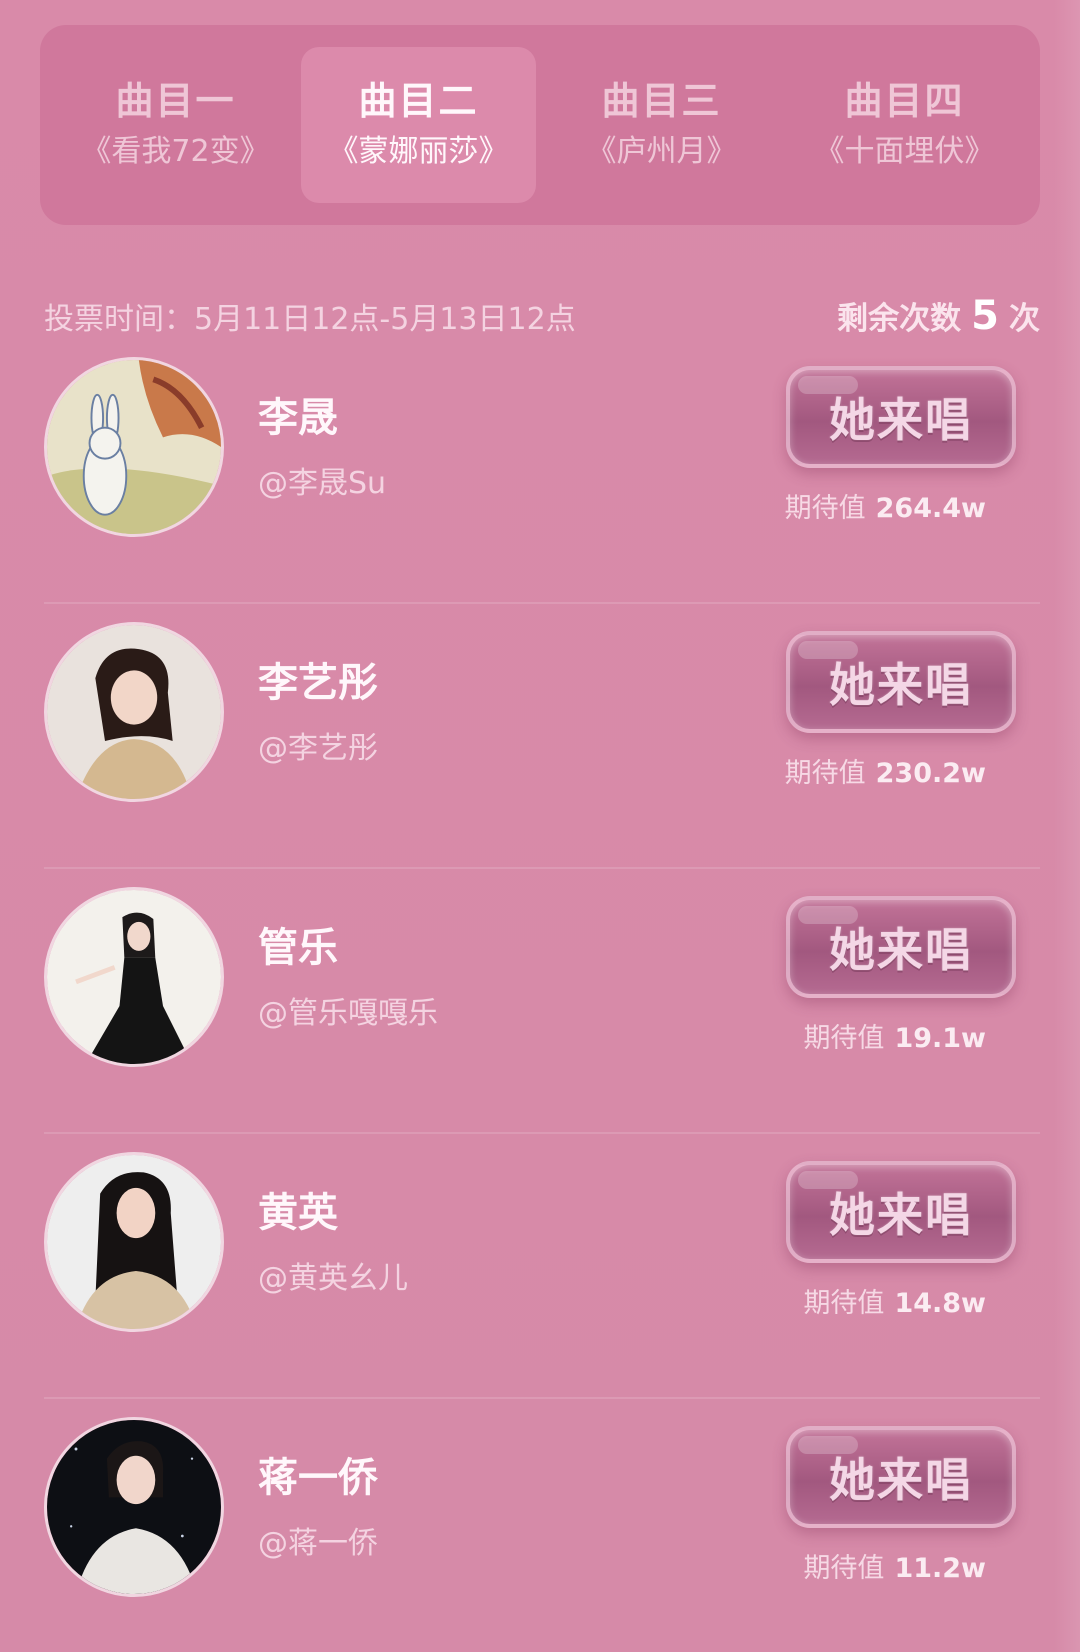  Describe the element at coordinates (940, 1568) in the screenshot. I see `expectation-value: 11.2w` at that location.